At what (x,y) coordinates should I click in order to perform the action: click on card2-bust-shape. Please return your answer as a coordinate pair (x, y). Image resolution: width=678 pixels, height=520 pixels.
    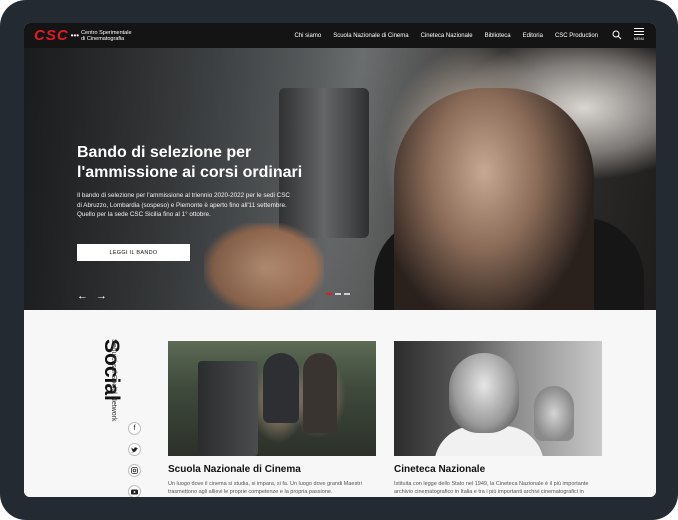
    Looking at the image, I should click on (554, 413).